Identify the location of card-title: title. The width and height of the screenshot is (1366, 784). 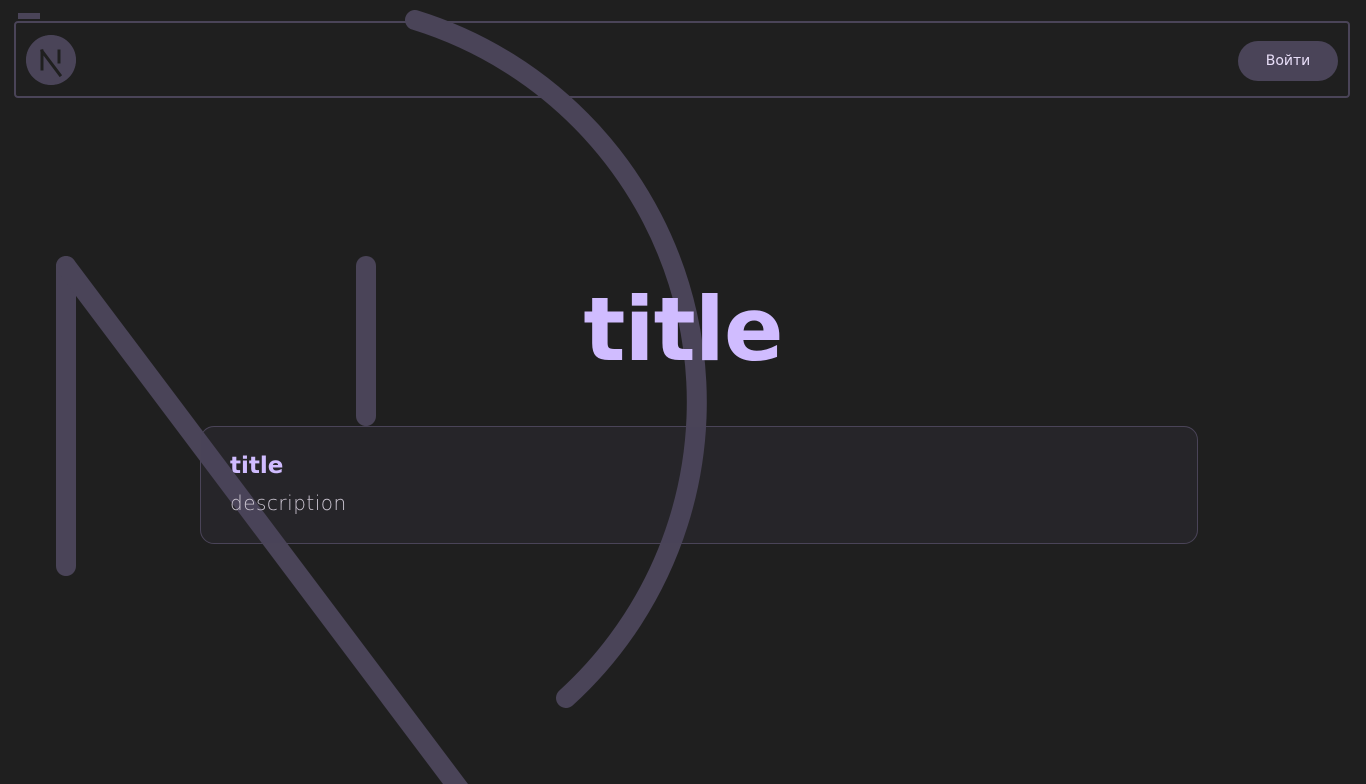
(257, 466).